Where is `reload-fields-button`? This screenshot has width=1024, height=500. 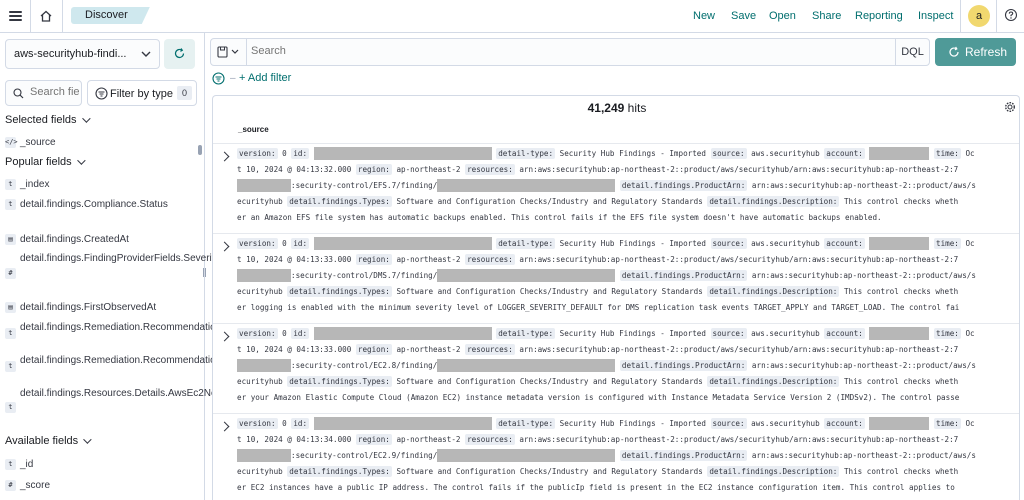 reload-fields-button is located at coordinates (179, 54).